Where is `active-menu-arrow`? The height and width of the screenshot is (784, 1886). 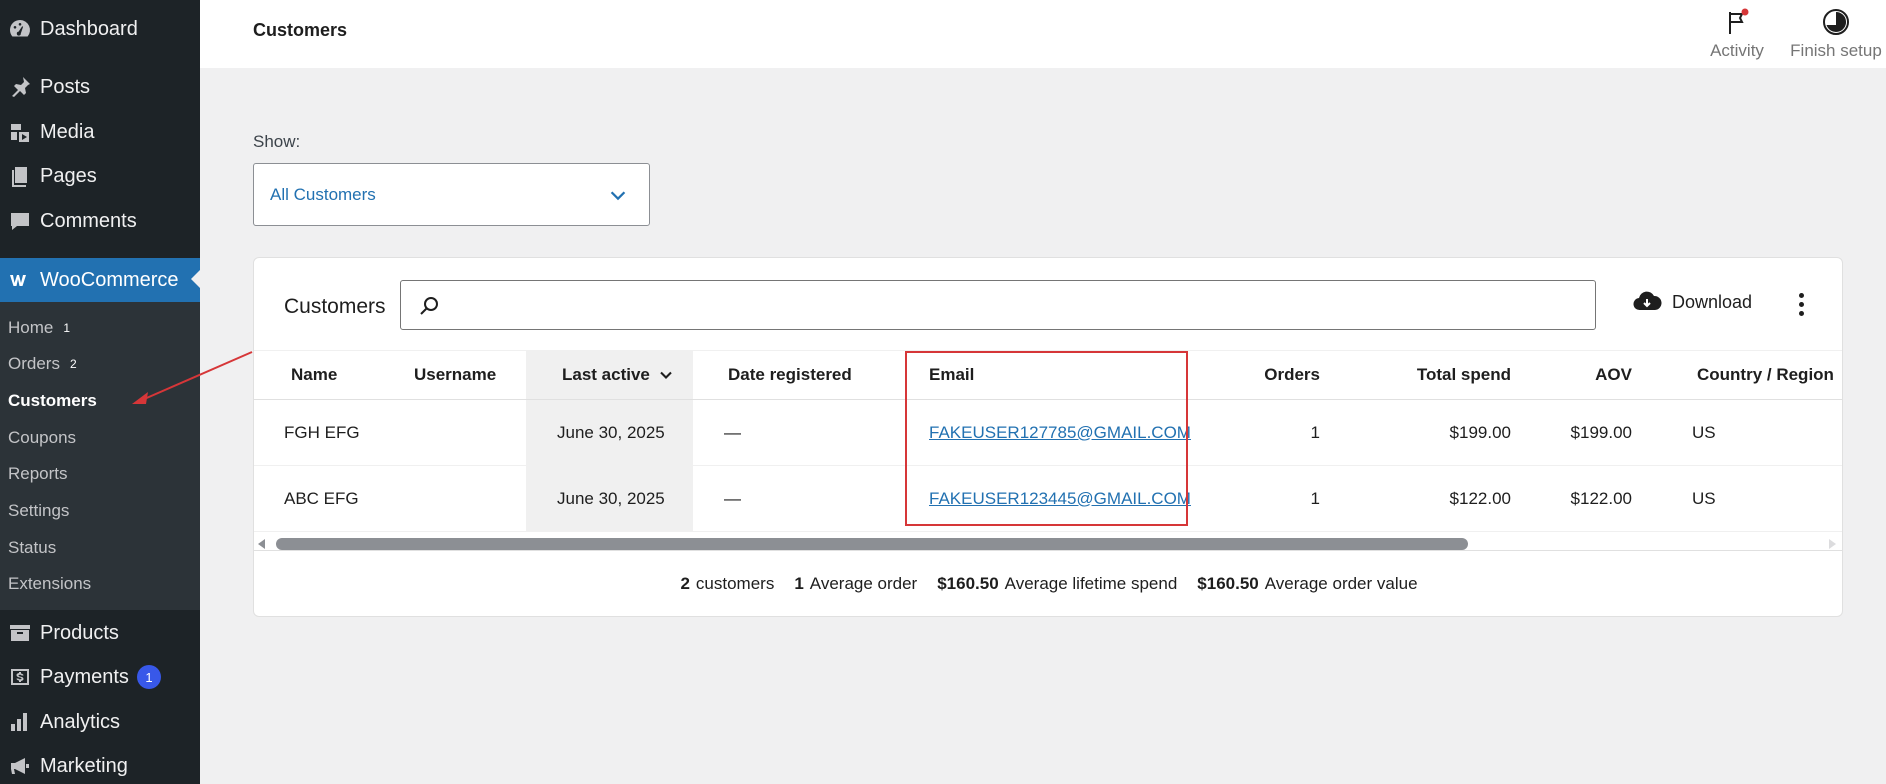
active-menu-arrow is located at coordinates (195, 279).